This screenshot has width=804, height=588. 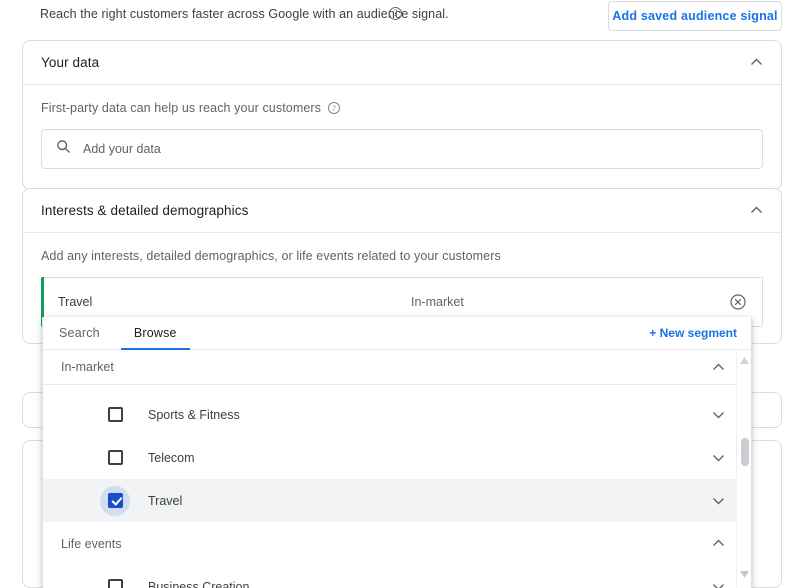 I want to click on group-header-in-market: In-market, so click(x=397, y=367).